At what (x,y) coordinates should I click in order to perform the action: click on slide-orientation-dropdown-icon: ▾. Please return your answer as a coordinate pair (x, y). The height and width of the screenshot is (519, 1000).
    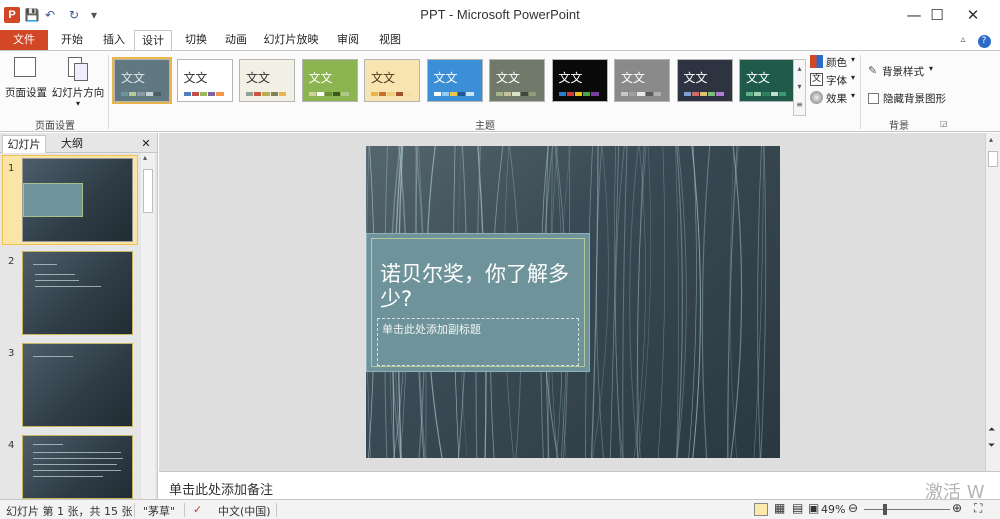
    Looking at the image, I should click on (78, 103).